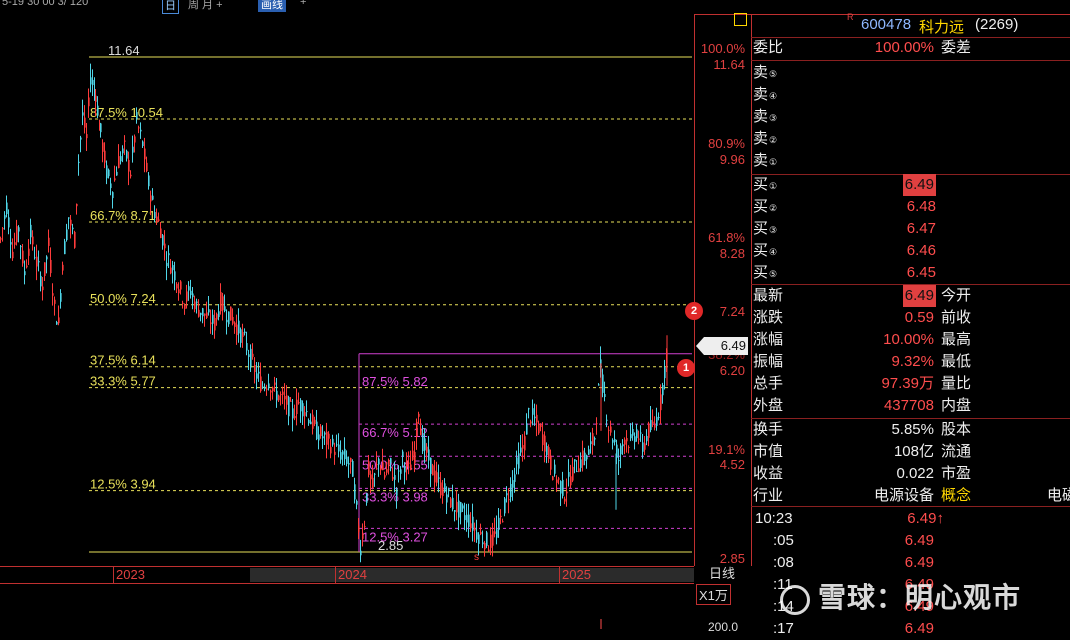 The width and height of the screenshot is (1070, 640). What do you see at coordinates (722, 574) in the screenshot?
I see `period-daily-label: 日线` at bounding box center [722, 574].